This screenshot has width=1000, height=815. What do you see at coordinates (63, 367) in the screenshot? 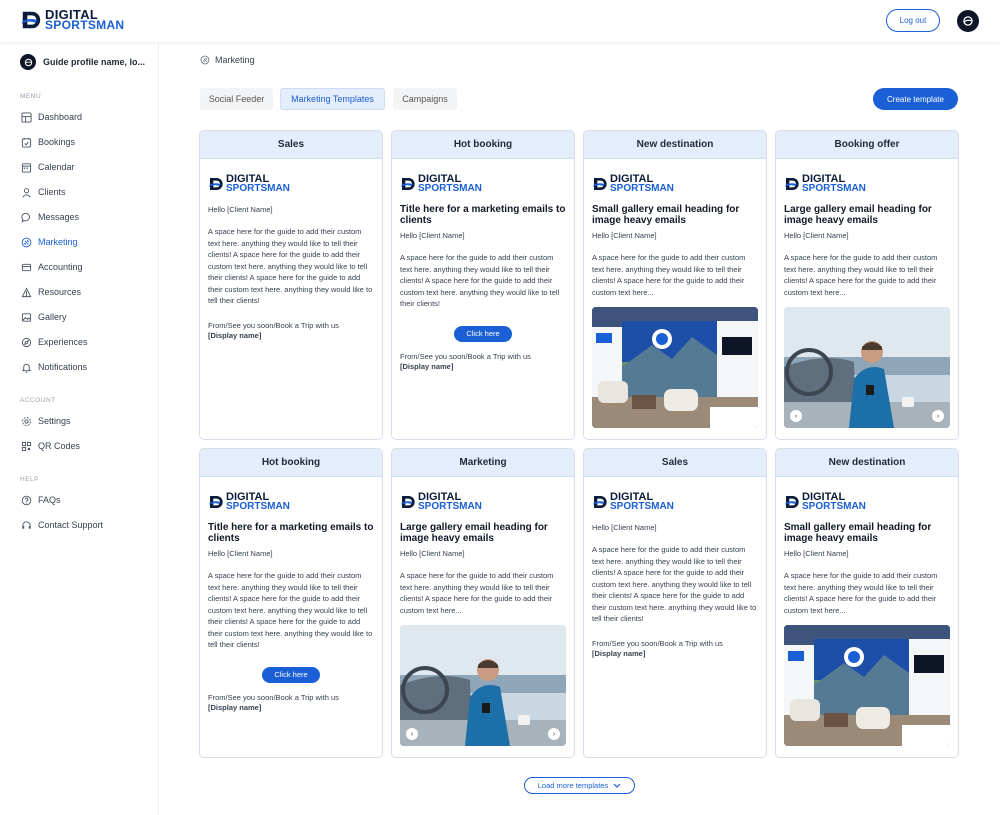
I see `sidebar-item-label: Notifications` at bounding box center [63, 367].